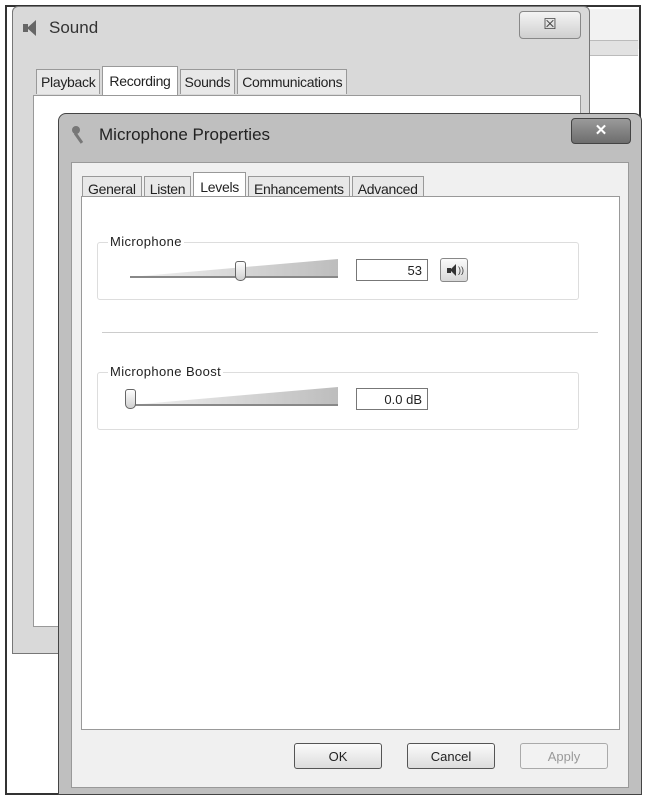 Image resolution: width=648 pixels, height=801 pixels. I want to click on tab-playback: Playback, so click(68, 81).